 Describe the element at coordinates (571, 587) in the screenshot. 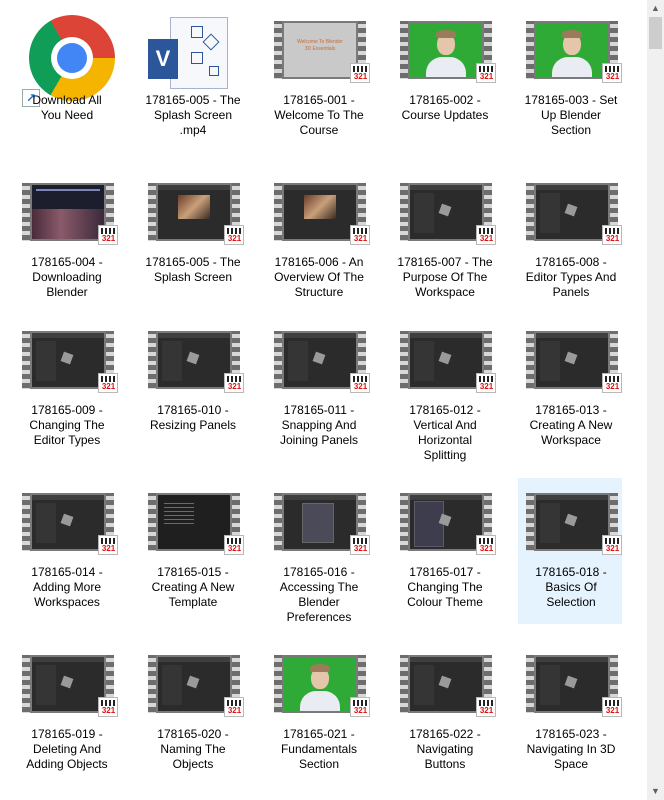

I see `file-name-label: 178165-018 - Basics Of Selection` at that location.